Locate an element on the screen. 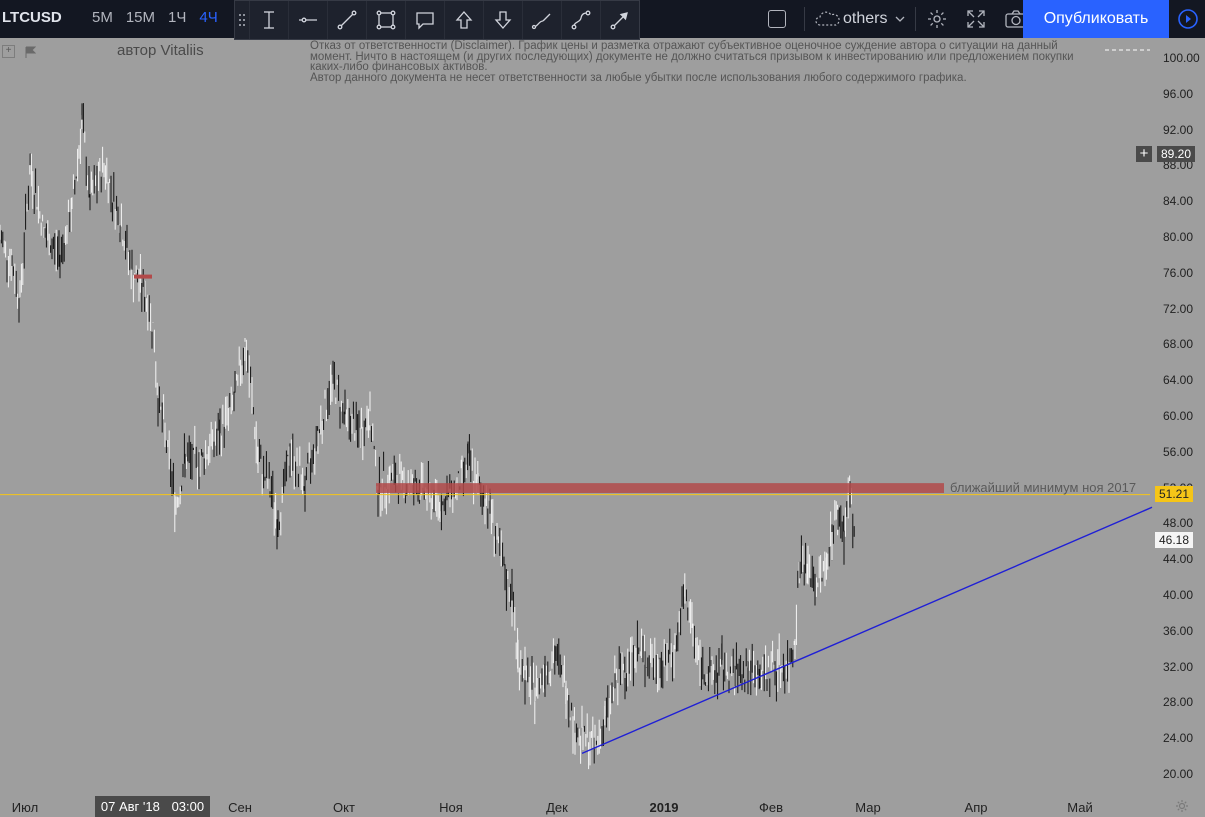 This screenshot has height=817, width=1205. time-label: Дек is located at coordinates (557, 807).